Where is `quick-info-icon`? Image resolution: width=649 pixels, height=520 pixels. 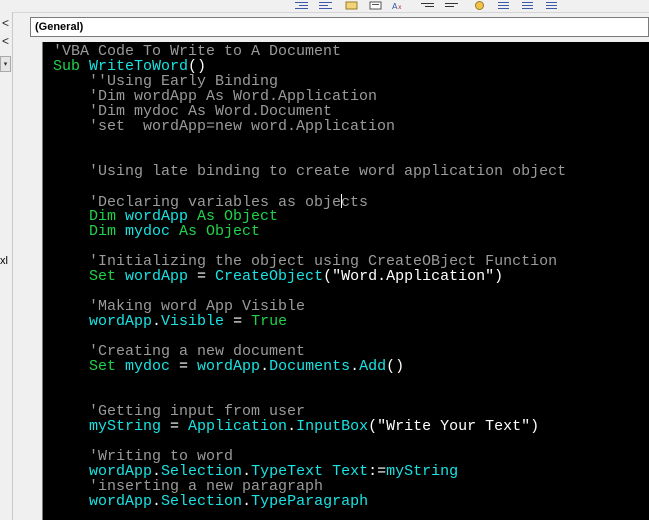 quick-info-icon is located at coordinates (479, 5).